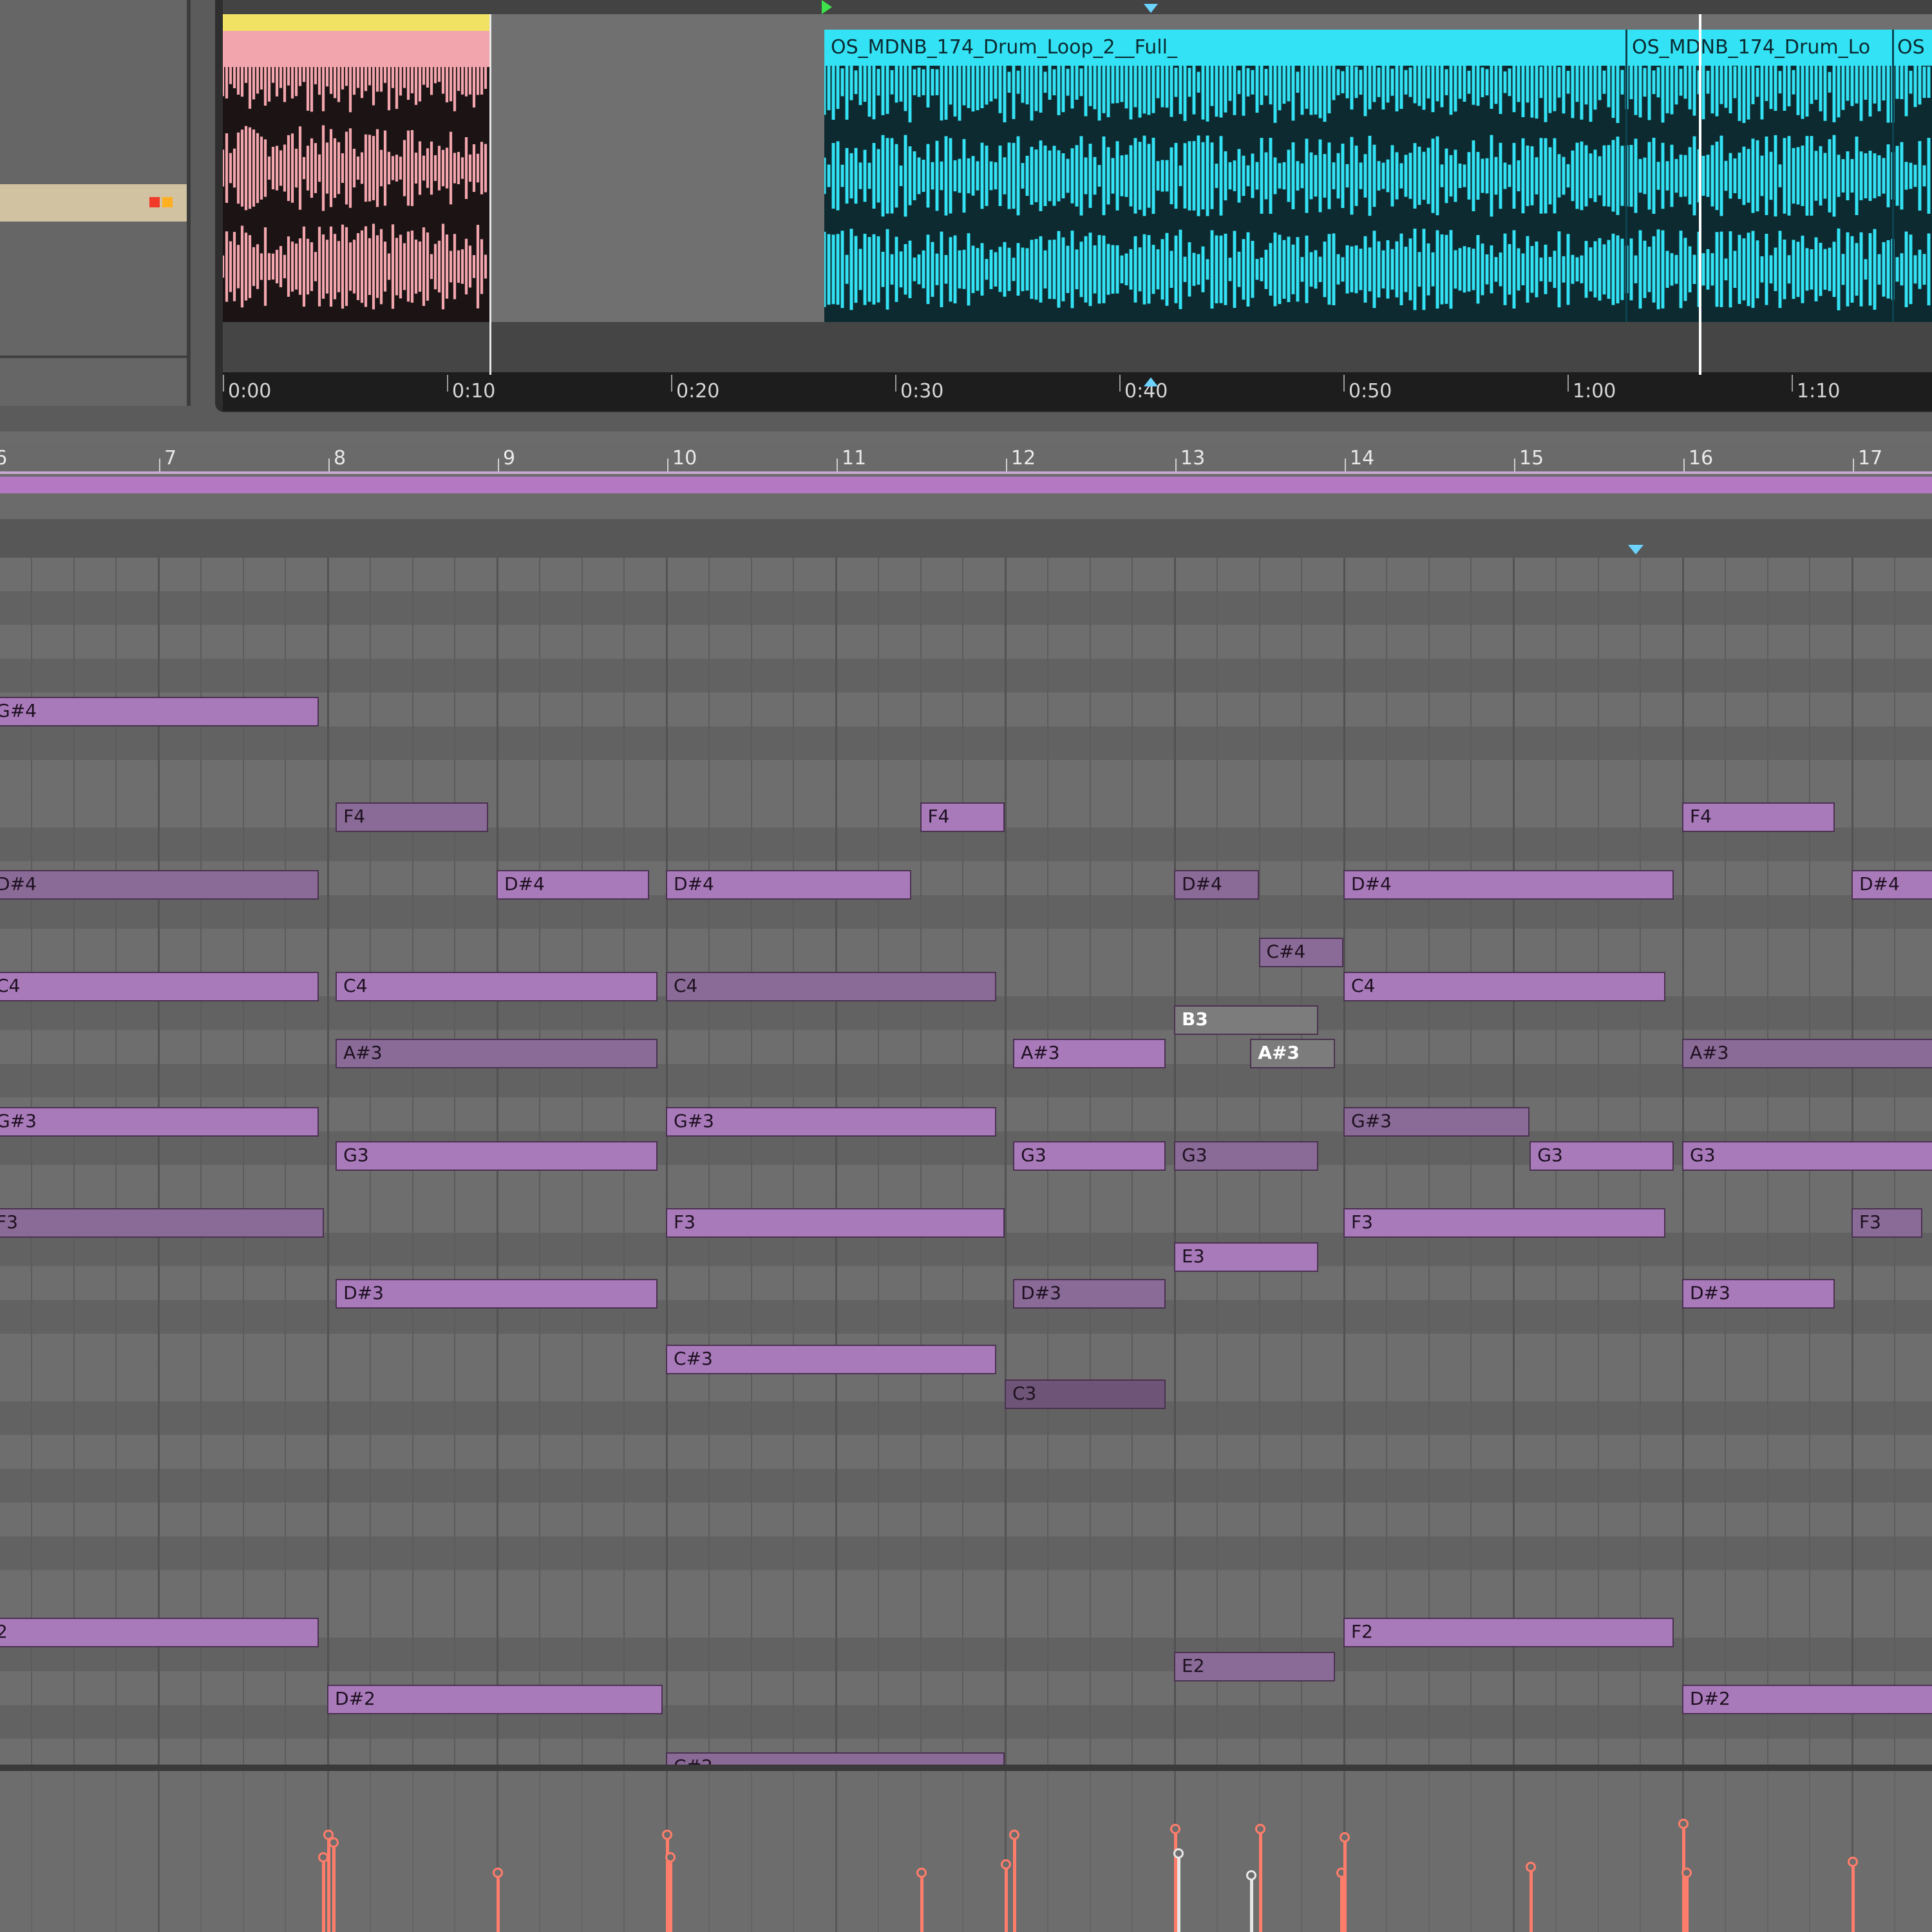 The height and width of the screenshot is (1932, 1932). Describe the element at coordinates (1254, 1667) in the screenshot. I see `midi-note: E2` at that location.